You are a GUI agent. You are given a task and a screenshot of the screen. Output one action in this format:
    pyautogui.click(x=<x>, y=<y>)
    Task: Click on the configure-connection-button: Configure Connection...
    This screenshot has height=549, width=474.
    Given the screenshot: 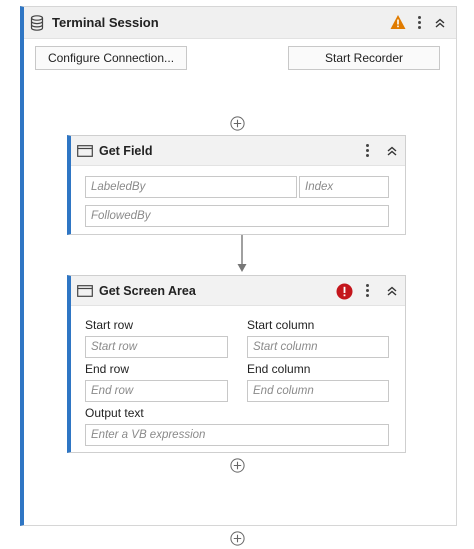 What is the action you would take?
    pyautogui.click(x=111, y=58)
    